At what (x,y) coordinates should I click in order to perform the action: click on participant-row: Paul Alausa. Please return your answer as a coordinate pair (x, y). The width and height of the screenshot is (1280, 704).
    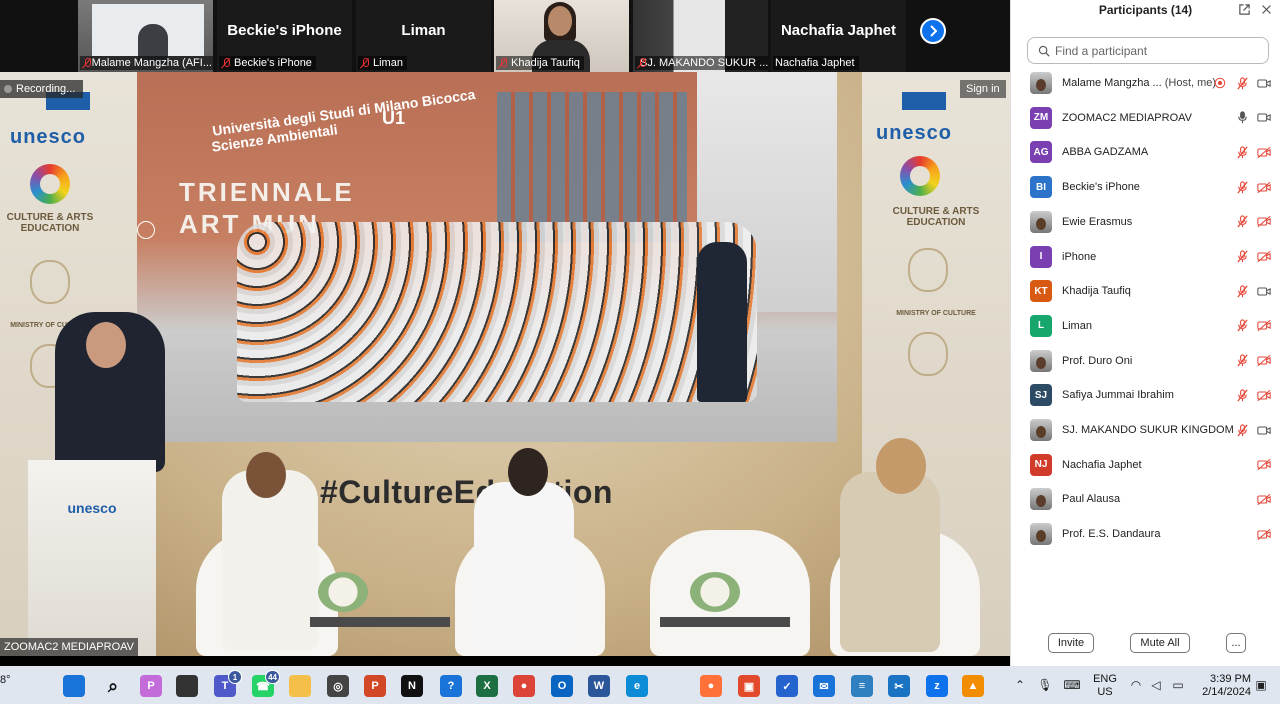
    Looking at the image, I should click on (1145, 499).